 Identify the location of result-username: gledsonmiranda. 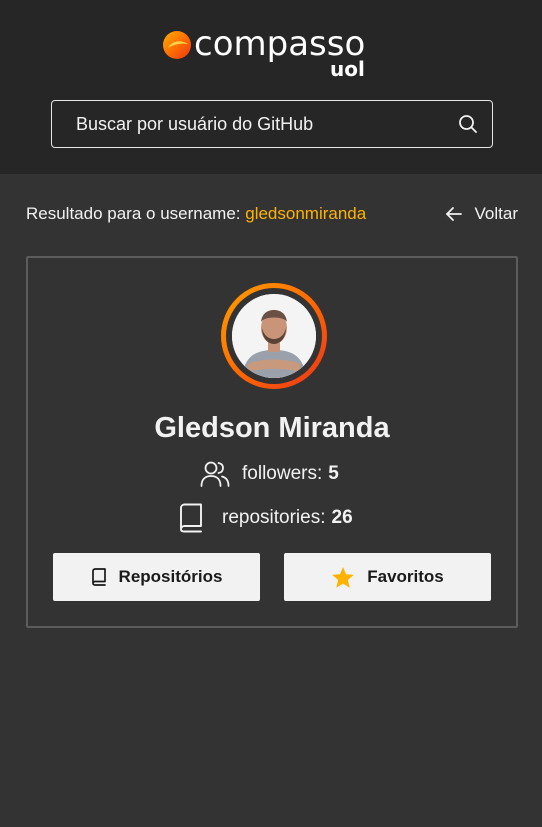
(306, 213).